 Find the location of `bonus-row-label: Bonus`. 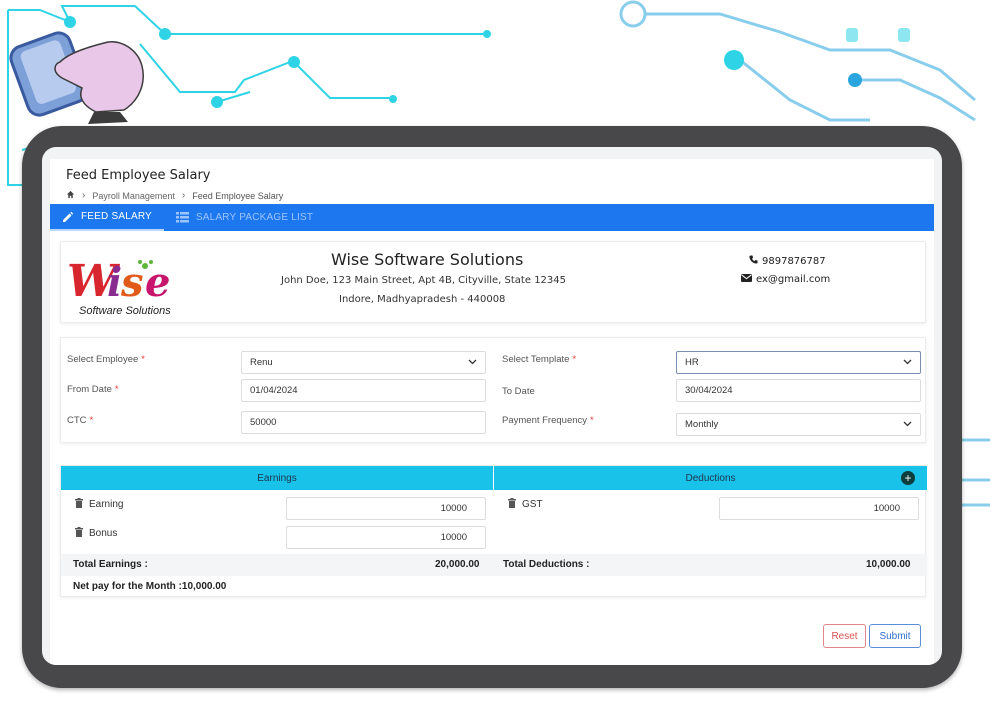

bonus-row-label: Bonus is located at coordinates (96, 533).